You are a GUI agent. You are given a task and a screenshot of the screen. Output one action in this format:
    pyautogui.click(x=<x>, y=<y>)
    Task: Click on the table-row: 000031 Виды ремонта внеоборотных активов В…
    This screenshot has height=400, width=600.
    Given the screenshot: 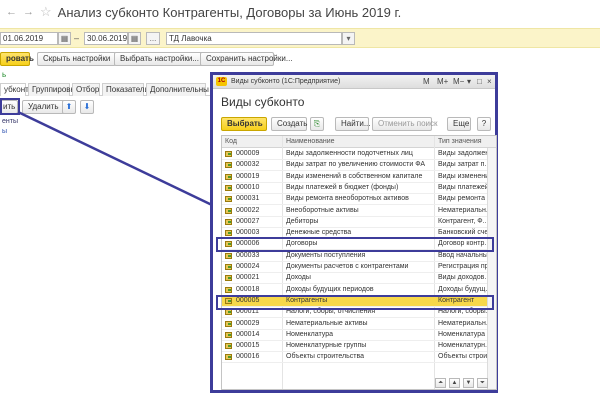 What is the action you would take?
    pyautogui.click(x=356, y=200)
    